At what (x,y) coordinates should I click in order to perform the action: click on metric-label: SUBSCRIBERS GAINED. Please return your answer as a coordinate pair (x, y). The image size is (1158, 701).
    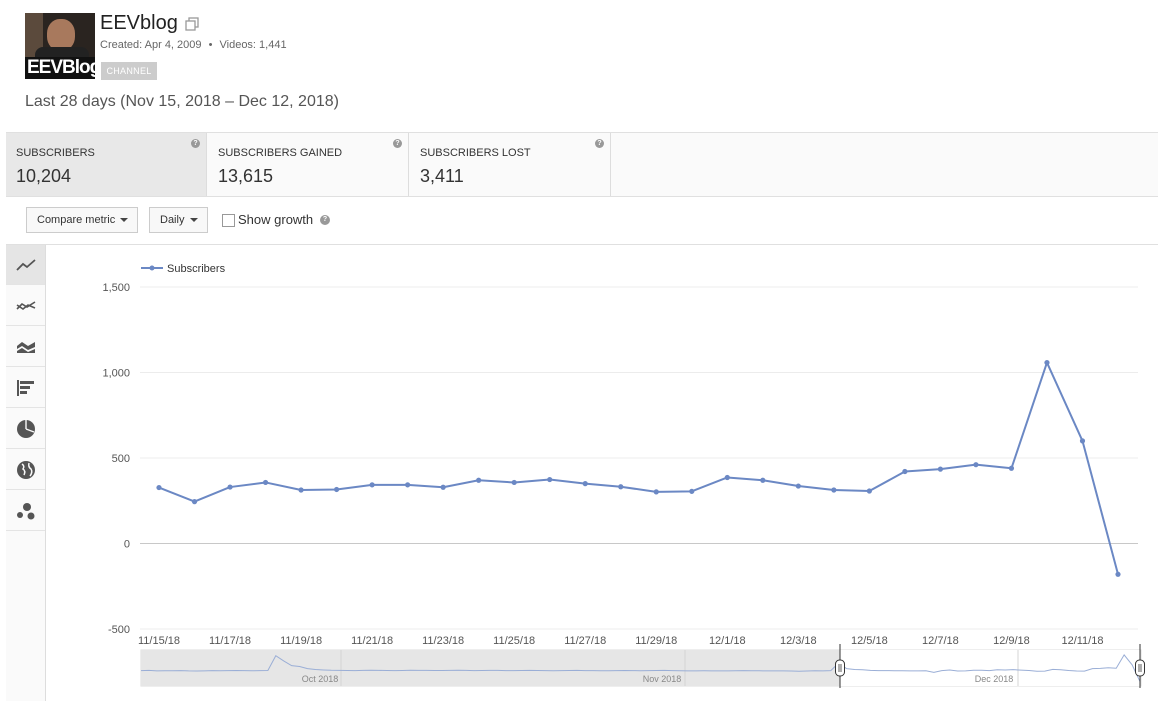
    Looking at the image, I should click on (280, 153).